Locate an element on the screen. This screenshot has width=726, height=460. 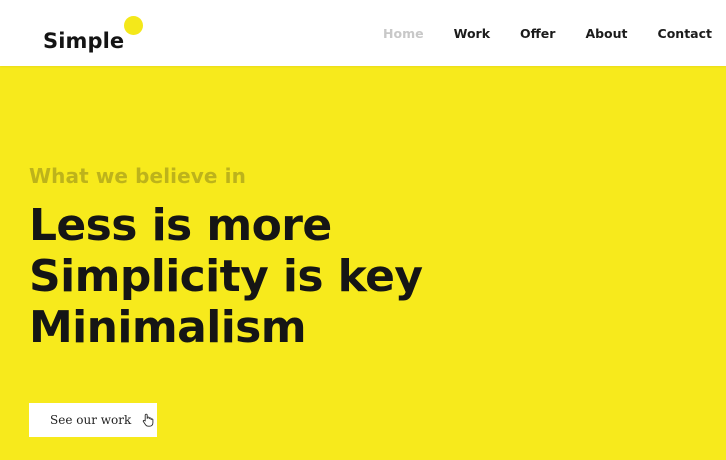
nav-offer: Offer is located at coordinates (537, 33).